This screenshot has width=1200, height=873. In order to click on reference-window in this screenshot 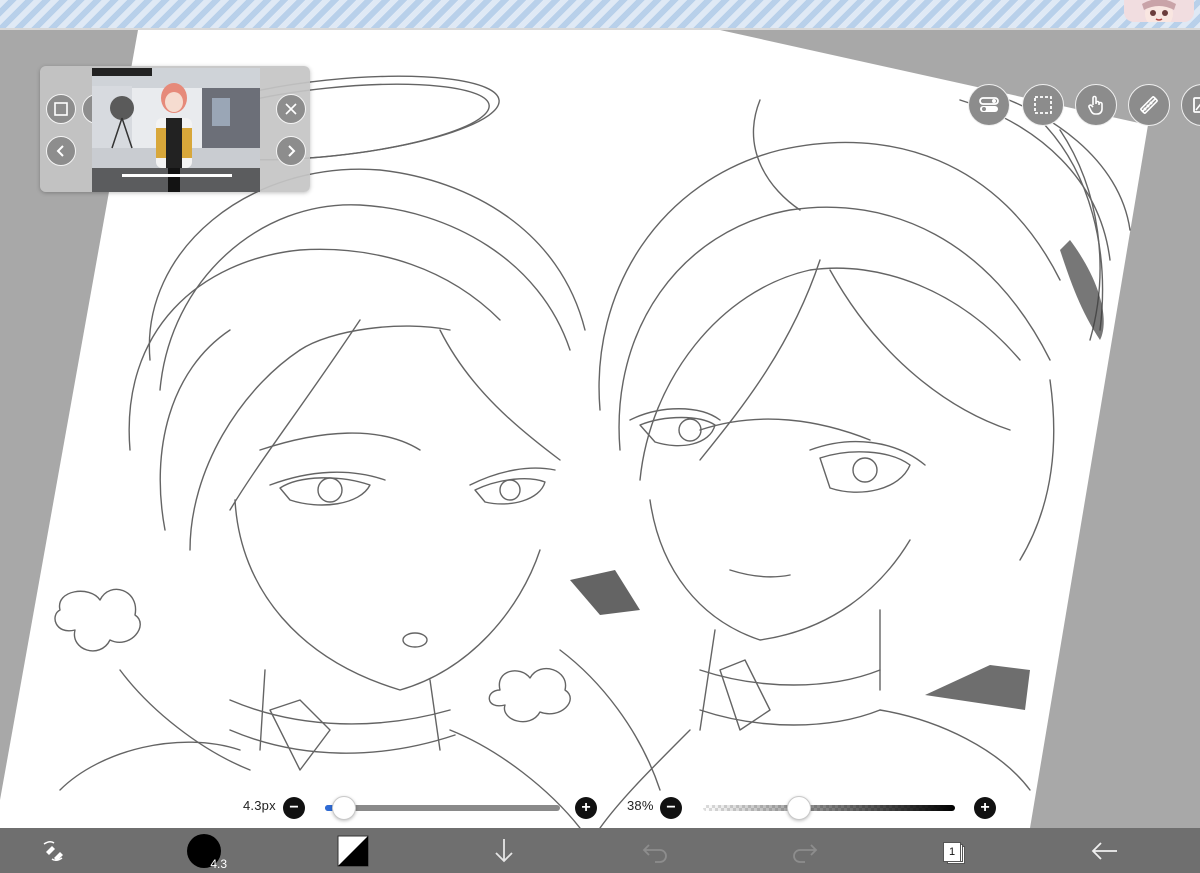, I will do `click(175, 129)`.